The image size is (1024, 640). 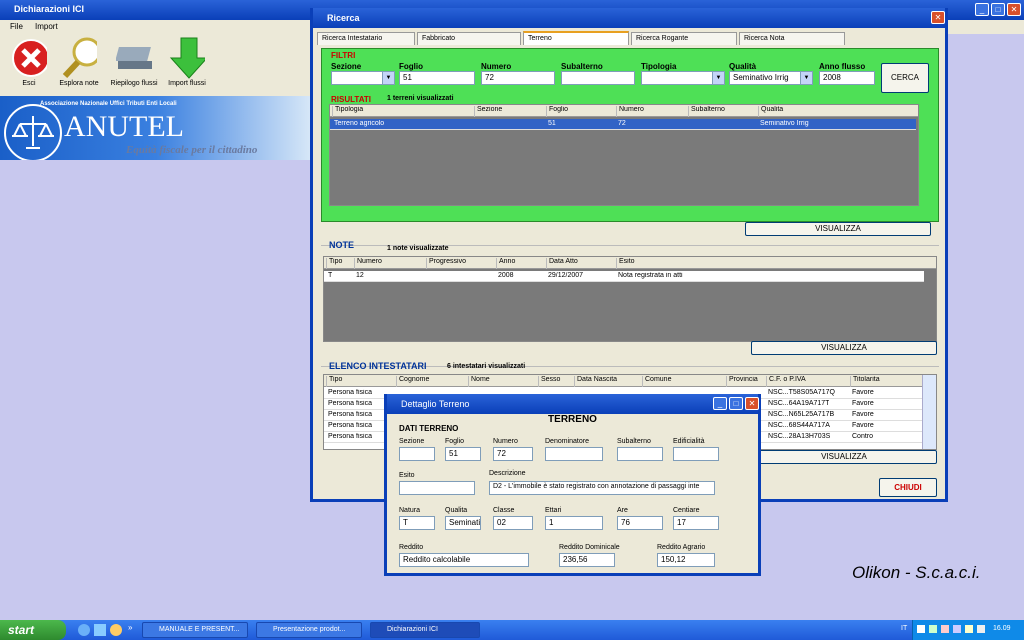 What do you see at coordinates (908, 487) in the screenshot?
I see `chiudi-button: CHIUDI` at bounding box center [908, 487].